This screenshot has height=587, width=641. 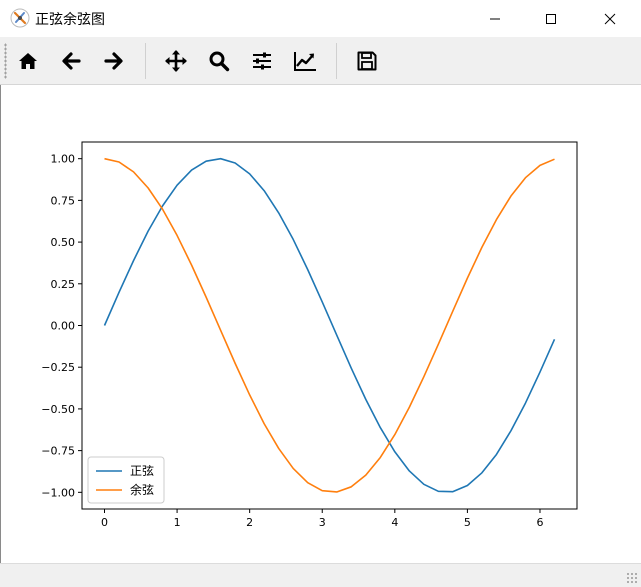 What do you see at coordinates (63, 242) in the screenshot?
I see `y-tick-label: 0.50` at bounding box center [63, 242].